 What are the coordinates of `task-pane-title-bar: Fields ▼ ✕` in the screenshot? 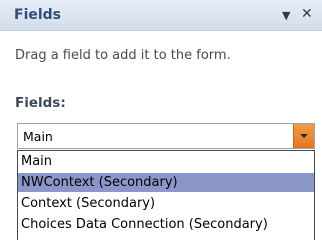 It's located at (161, 15).